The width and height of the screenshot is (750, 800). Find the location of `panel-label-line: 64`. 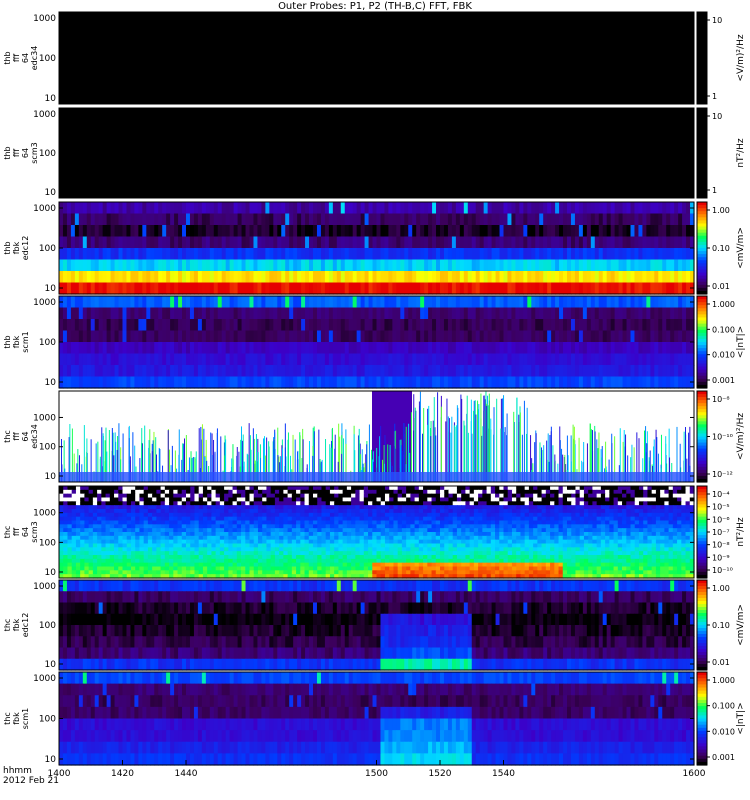

panel-label-line: 64 is located at coordinates (25, 153).